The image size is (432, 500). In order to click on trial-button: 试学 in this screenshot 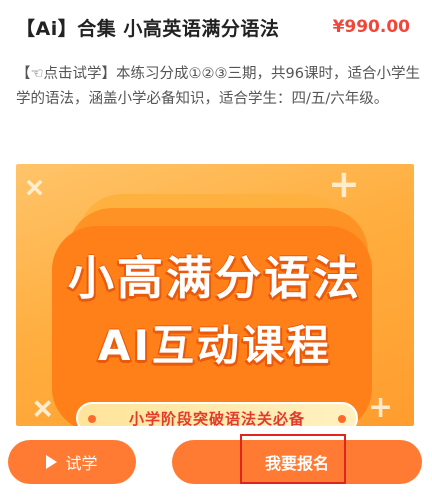, I will do `click(72, 462)`.